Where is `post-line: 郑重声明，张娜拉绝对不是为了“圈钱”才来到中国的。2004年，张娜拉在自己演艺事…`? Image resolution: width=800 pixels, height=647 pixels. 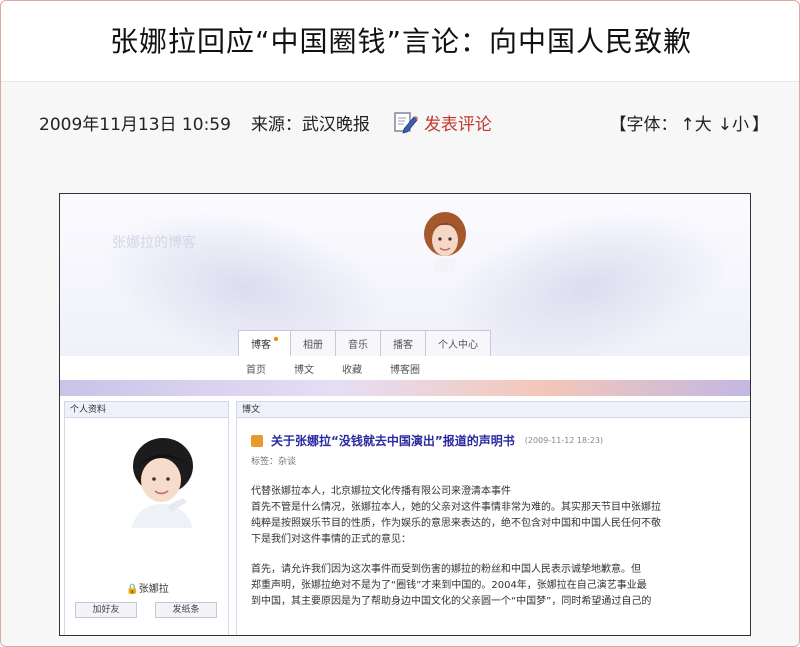
post-line: 郑重声明，张娜拉绝对不是为了“圈钱”才来到中国的。2004年，张娜拉在自己演艺事… is located at coordinates (449, 585).